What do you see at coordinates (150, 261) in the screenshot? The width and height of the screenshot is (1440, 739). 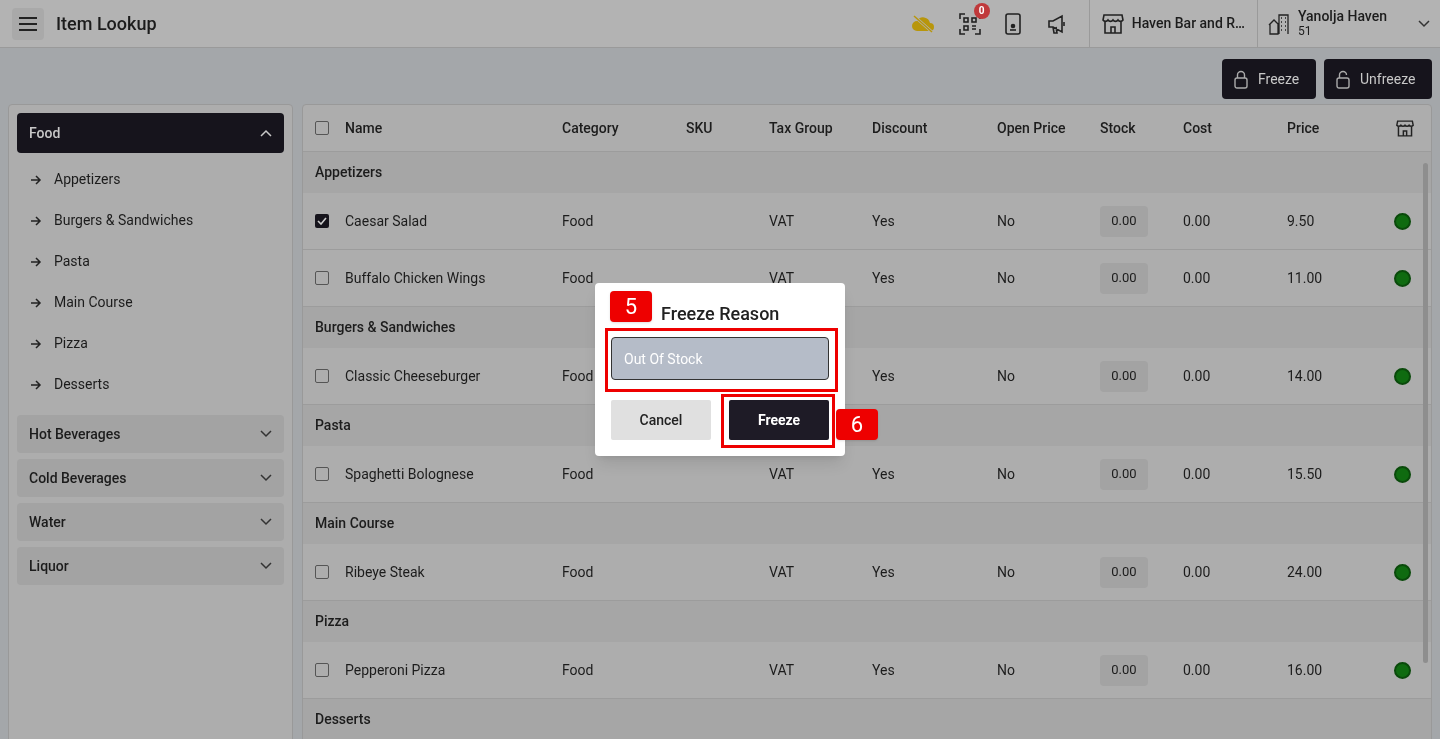 I see `subcategory-item: Pasta` at bounding box center [150, 261].